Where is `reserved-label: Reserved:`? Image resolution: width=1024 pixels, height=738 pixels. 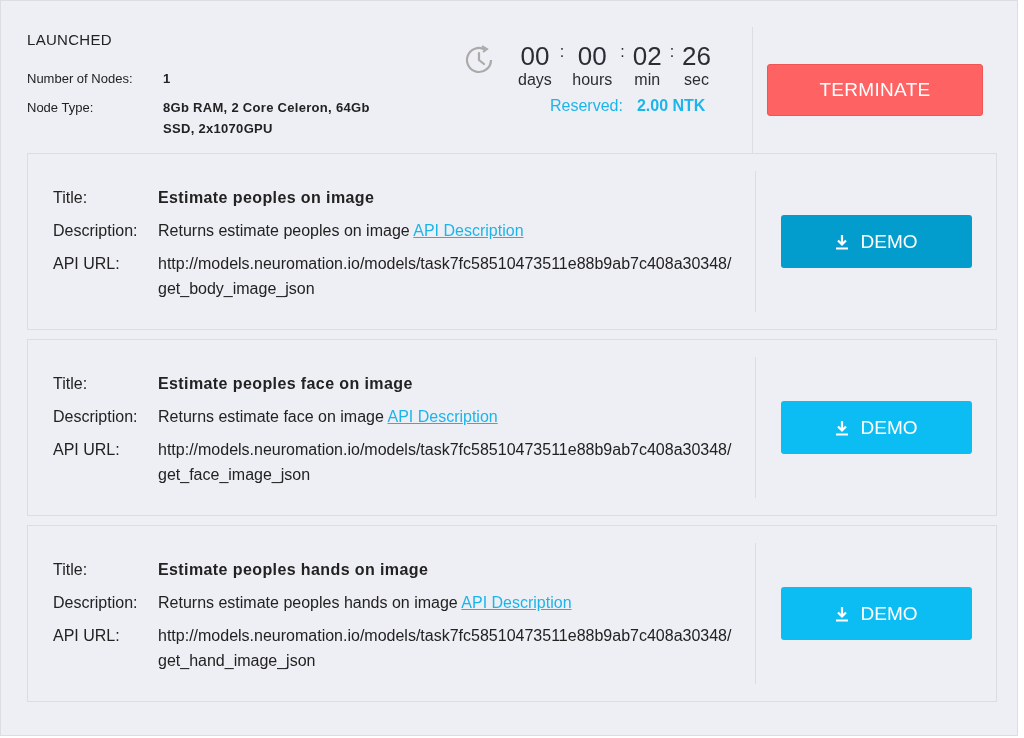
reserved-label: Reserved: is located at coordinates (586, 106).